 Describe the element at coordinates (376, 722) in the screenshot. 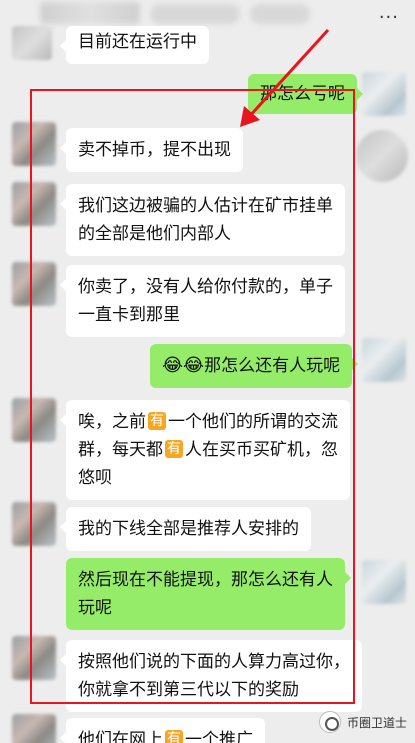

I see `watermark-label: 币圈卫道士` at that location.